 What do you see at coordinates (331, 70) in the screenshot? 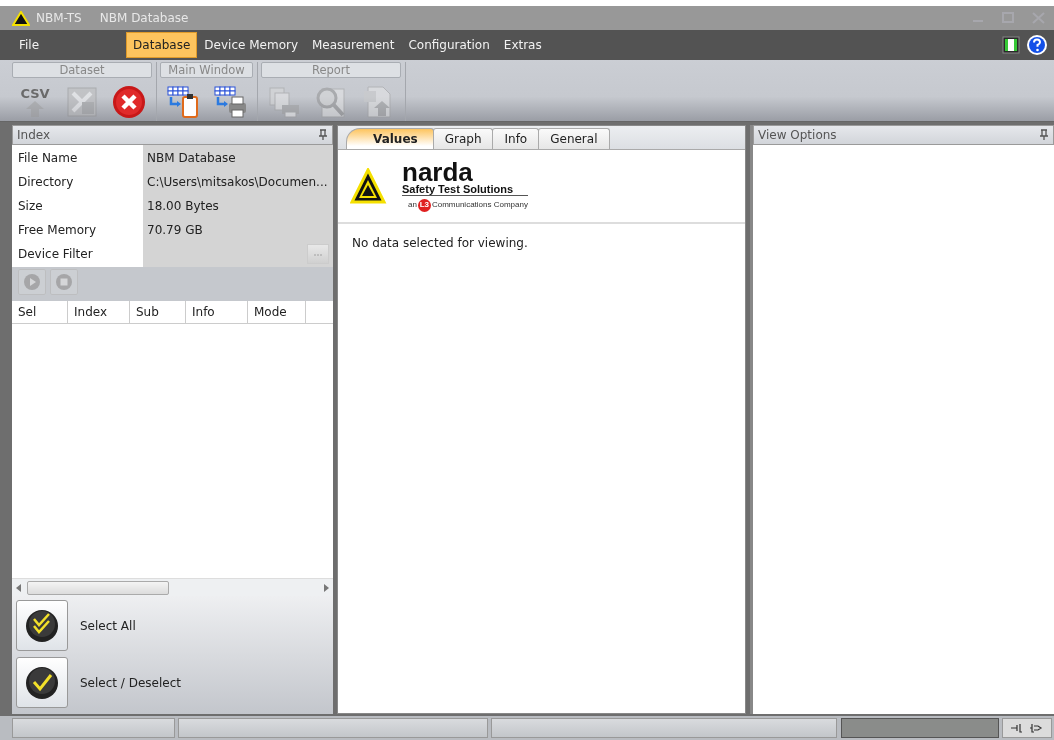
I see `toolbar-group-label: Report` at bounding box center [331, 70].